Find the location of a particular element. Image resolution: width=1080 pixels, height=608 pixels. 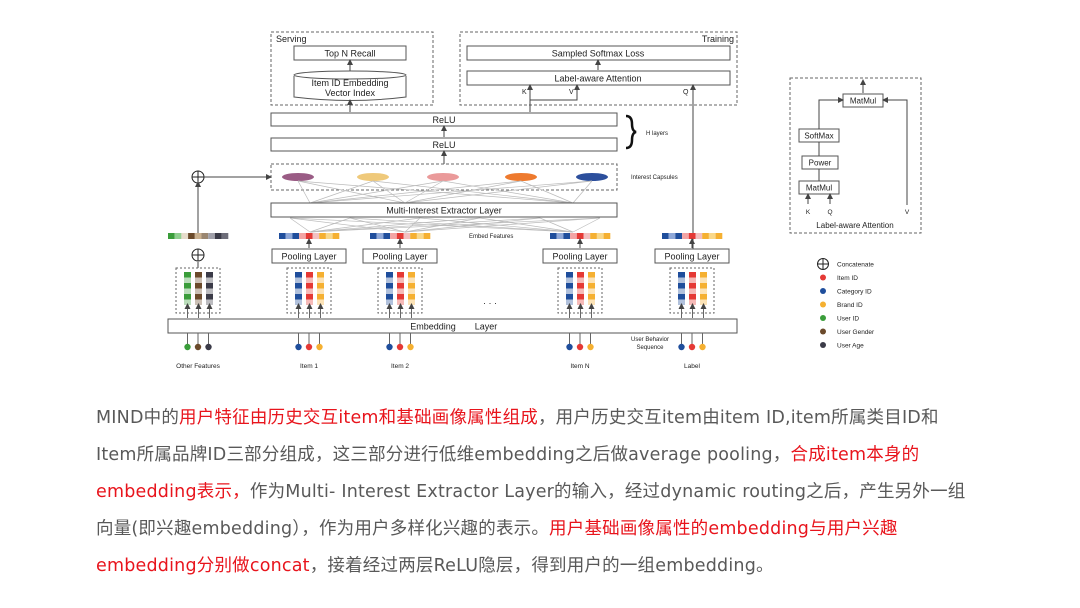

caption-text: MIND中的 is located at coordinates (138, 418).